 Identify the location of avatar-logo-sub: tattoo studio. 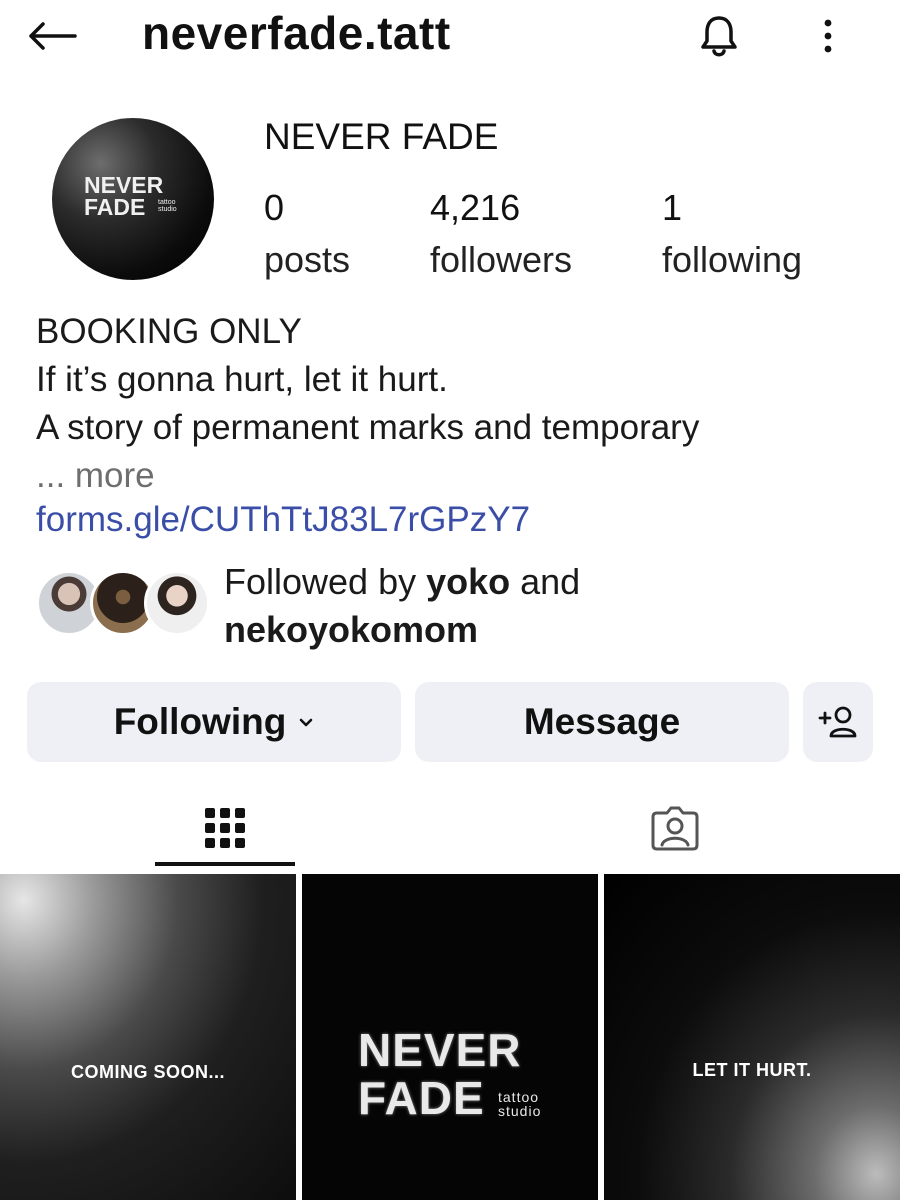
(167, 206).